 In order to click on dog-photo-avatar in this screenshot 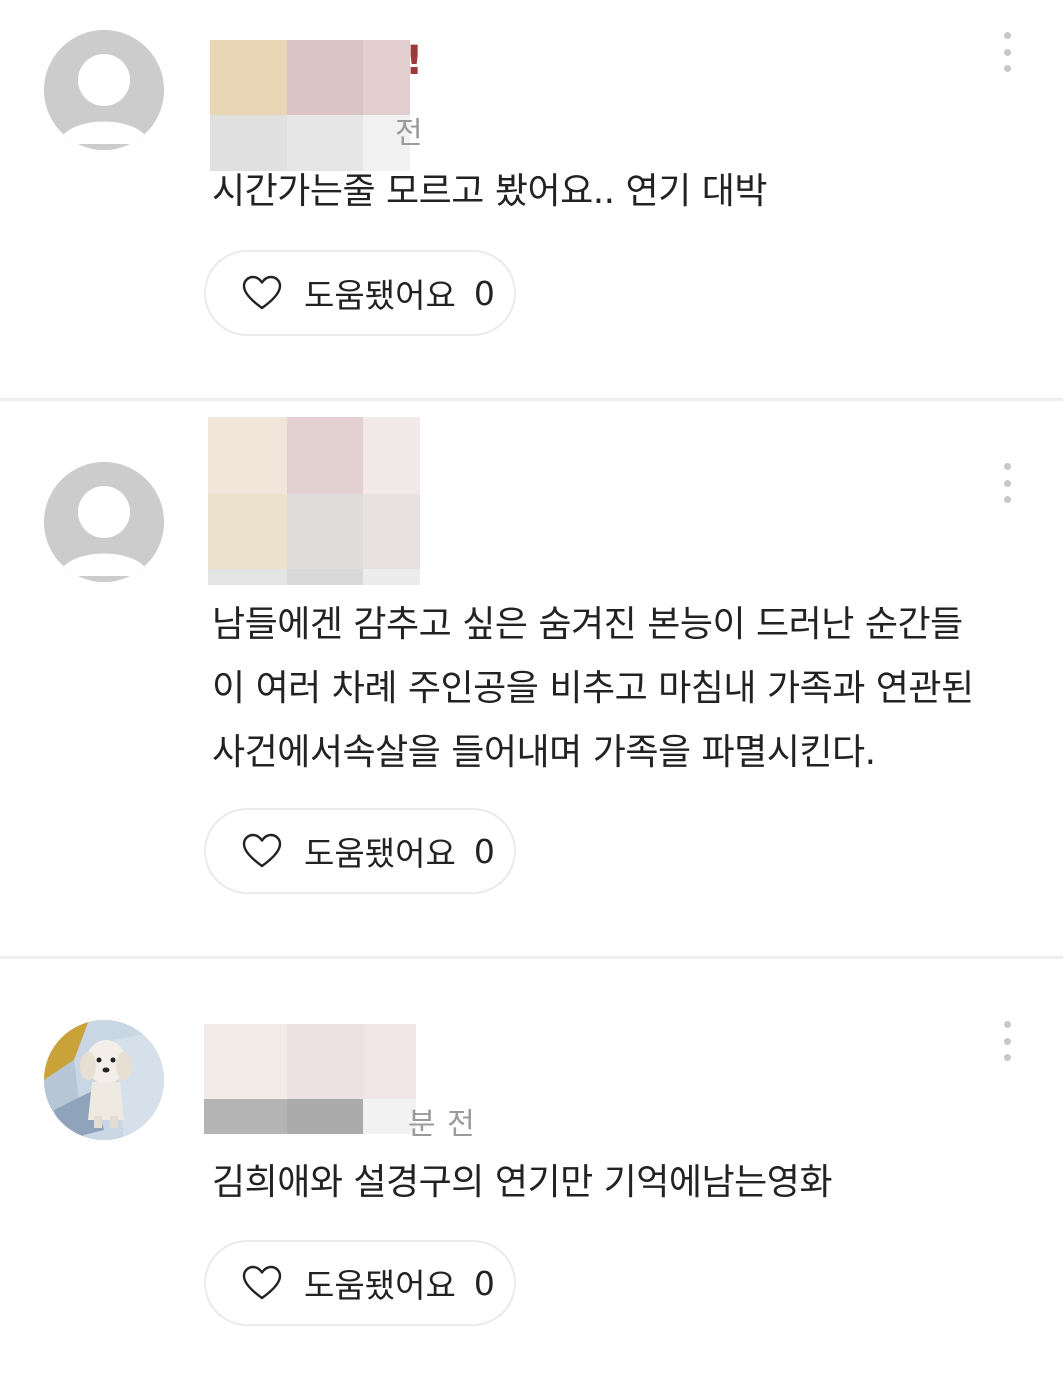, I will do `click(104, 1080)`.